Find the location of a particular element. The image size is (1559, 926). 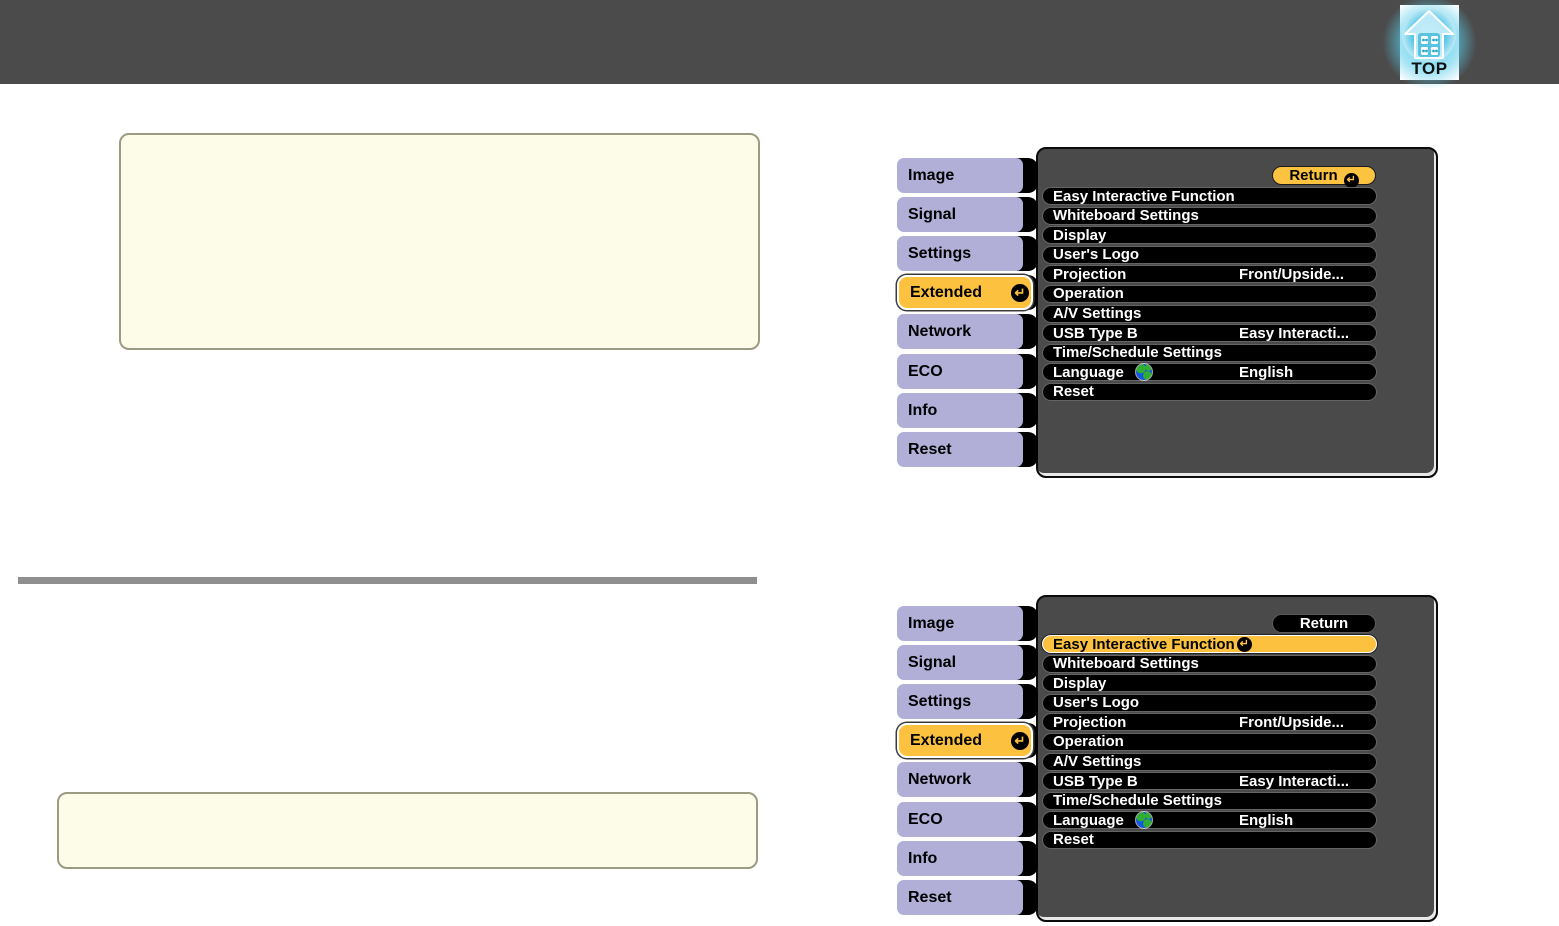

return-button: Return is located at coordinates (1324, 623).